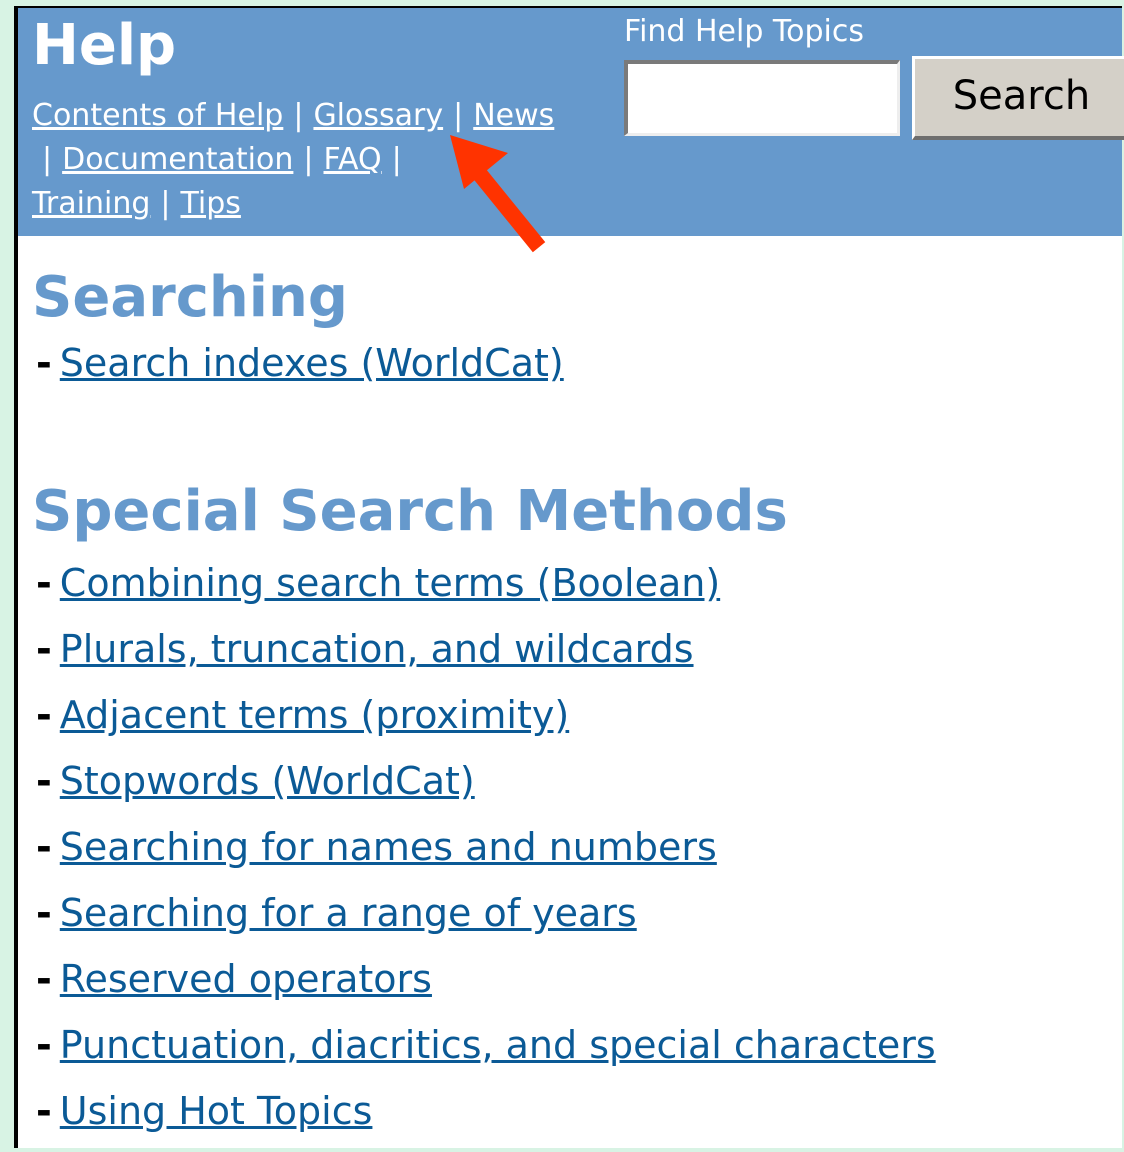  What do you see at coordinates (312, 363) in the screenshot?
I see `help-link: Search indexes (WorldCat)` at bounding box center [312, 363].